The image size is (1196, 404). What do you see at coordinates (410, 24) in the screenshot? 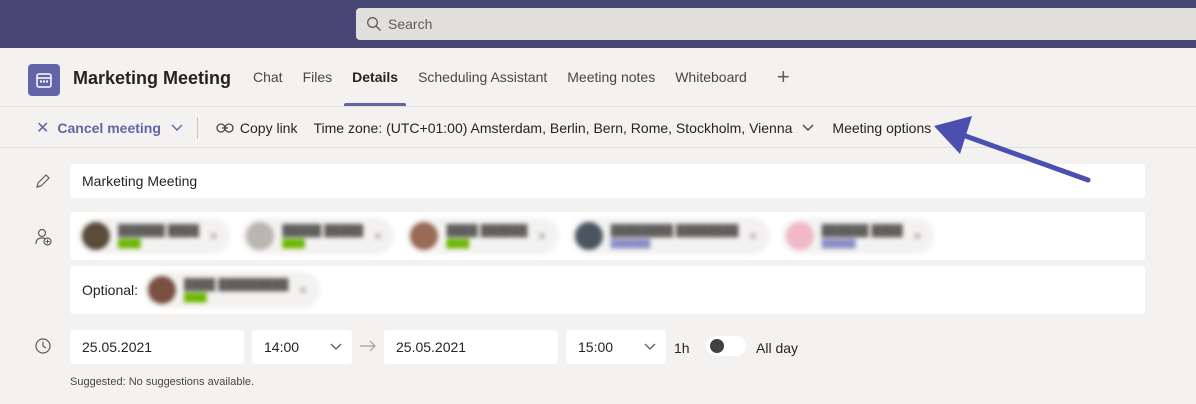
I see `search-placeholder: Search` at bounding box center [410, 24].